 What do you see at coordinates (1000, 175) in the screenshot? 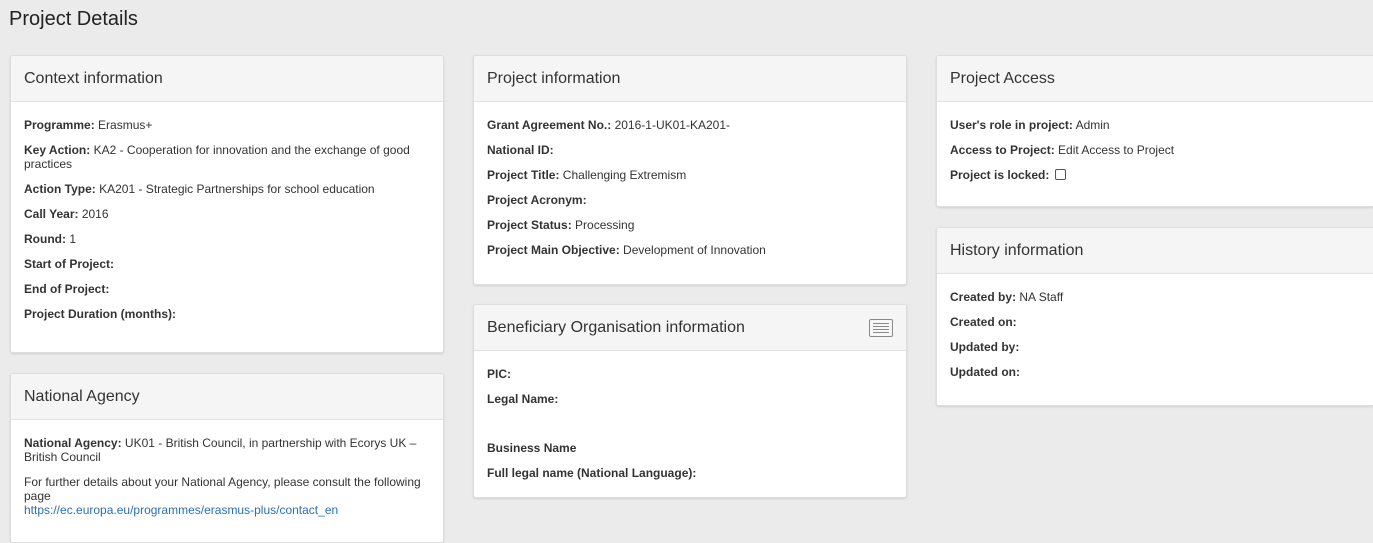
I see `project-locked-label: Project is locked:` at bounding box center [1000, 175].